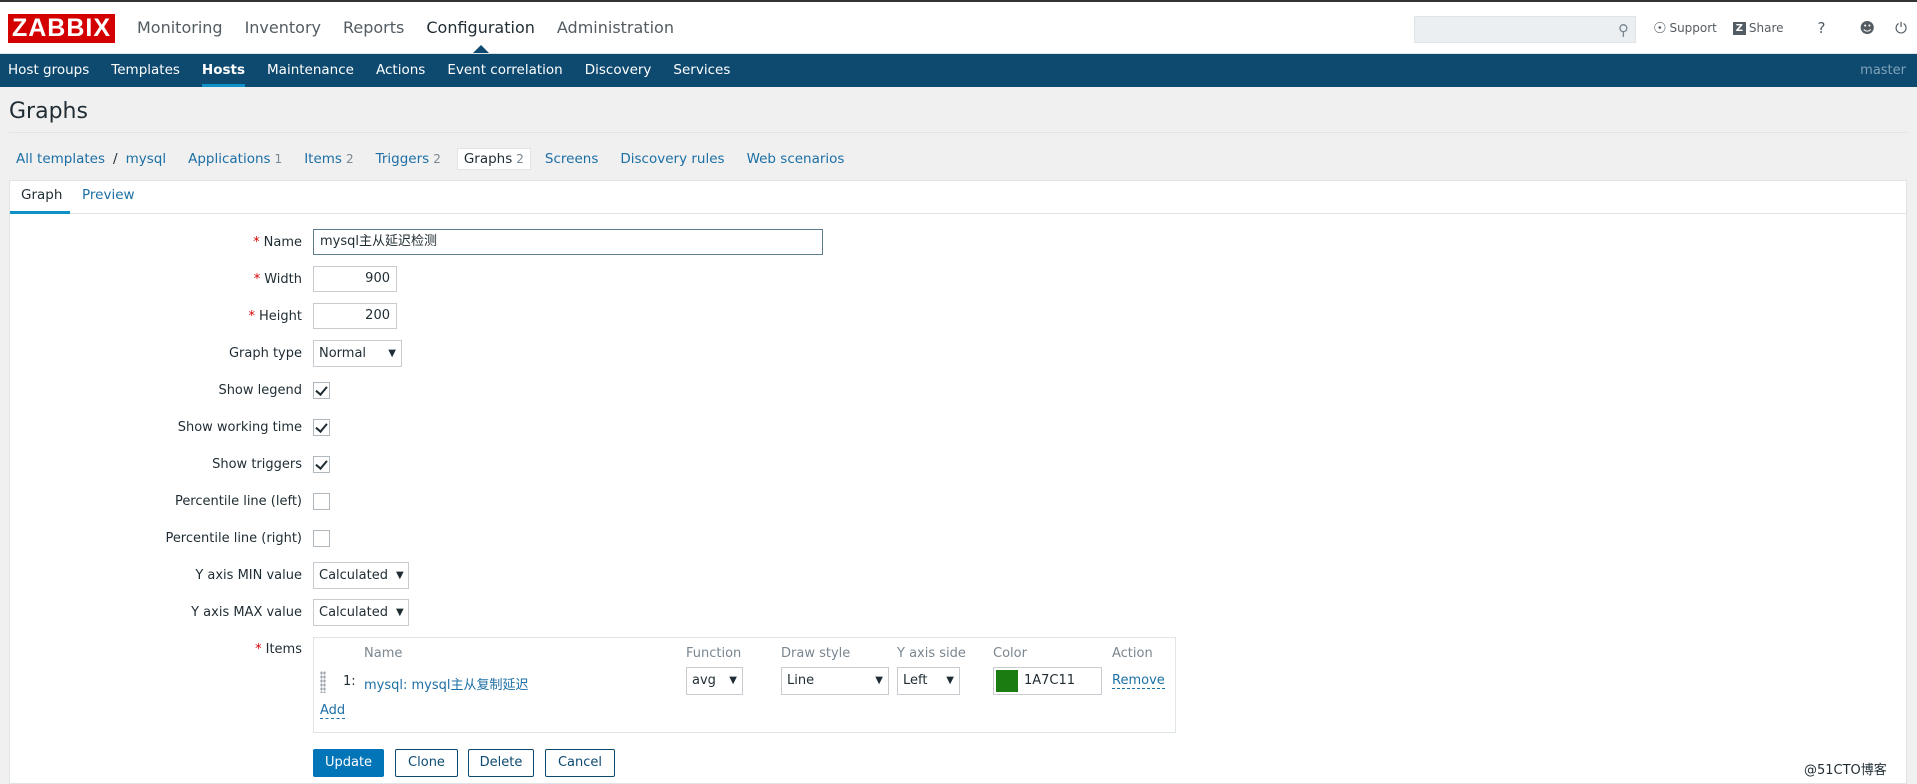 The width and height of the screenshot is (1917, 784). I want to click on submenu-templates: Templates, so click(145, 70).